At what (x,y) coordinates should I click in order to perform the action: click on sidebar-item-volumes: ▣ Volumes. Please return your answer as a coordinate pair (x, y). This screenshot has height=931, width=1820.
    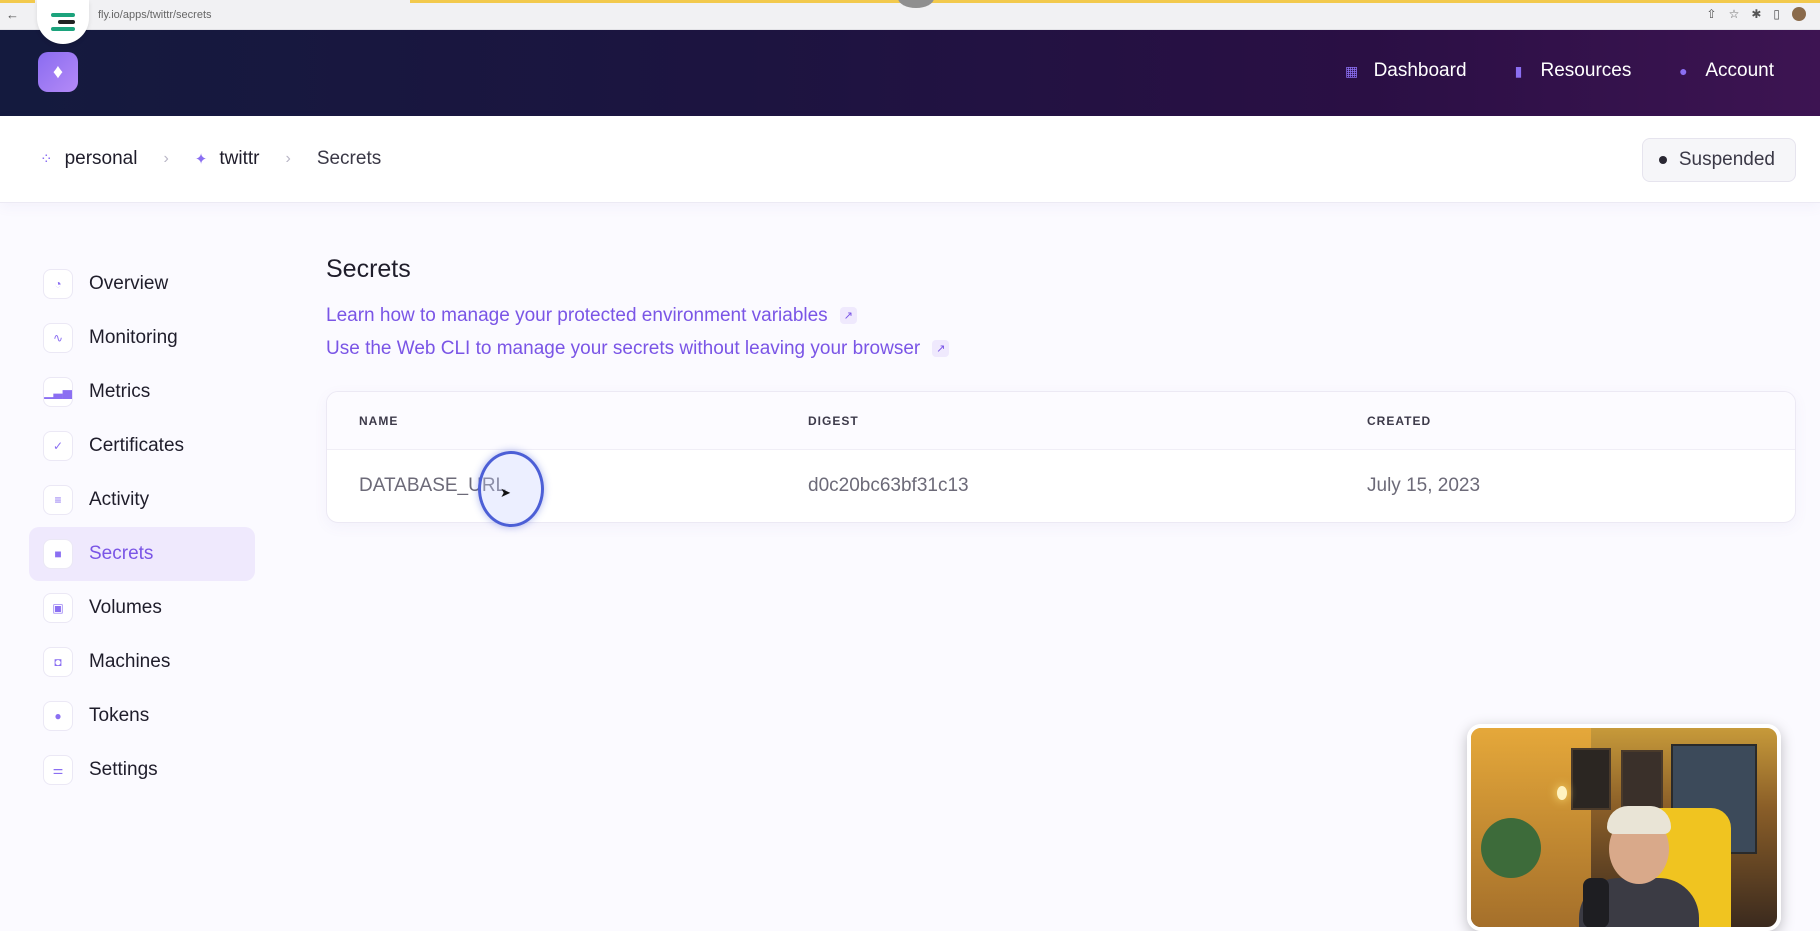
    Looking at the image, I should click on (142, 608).